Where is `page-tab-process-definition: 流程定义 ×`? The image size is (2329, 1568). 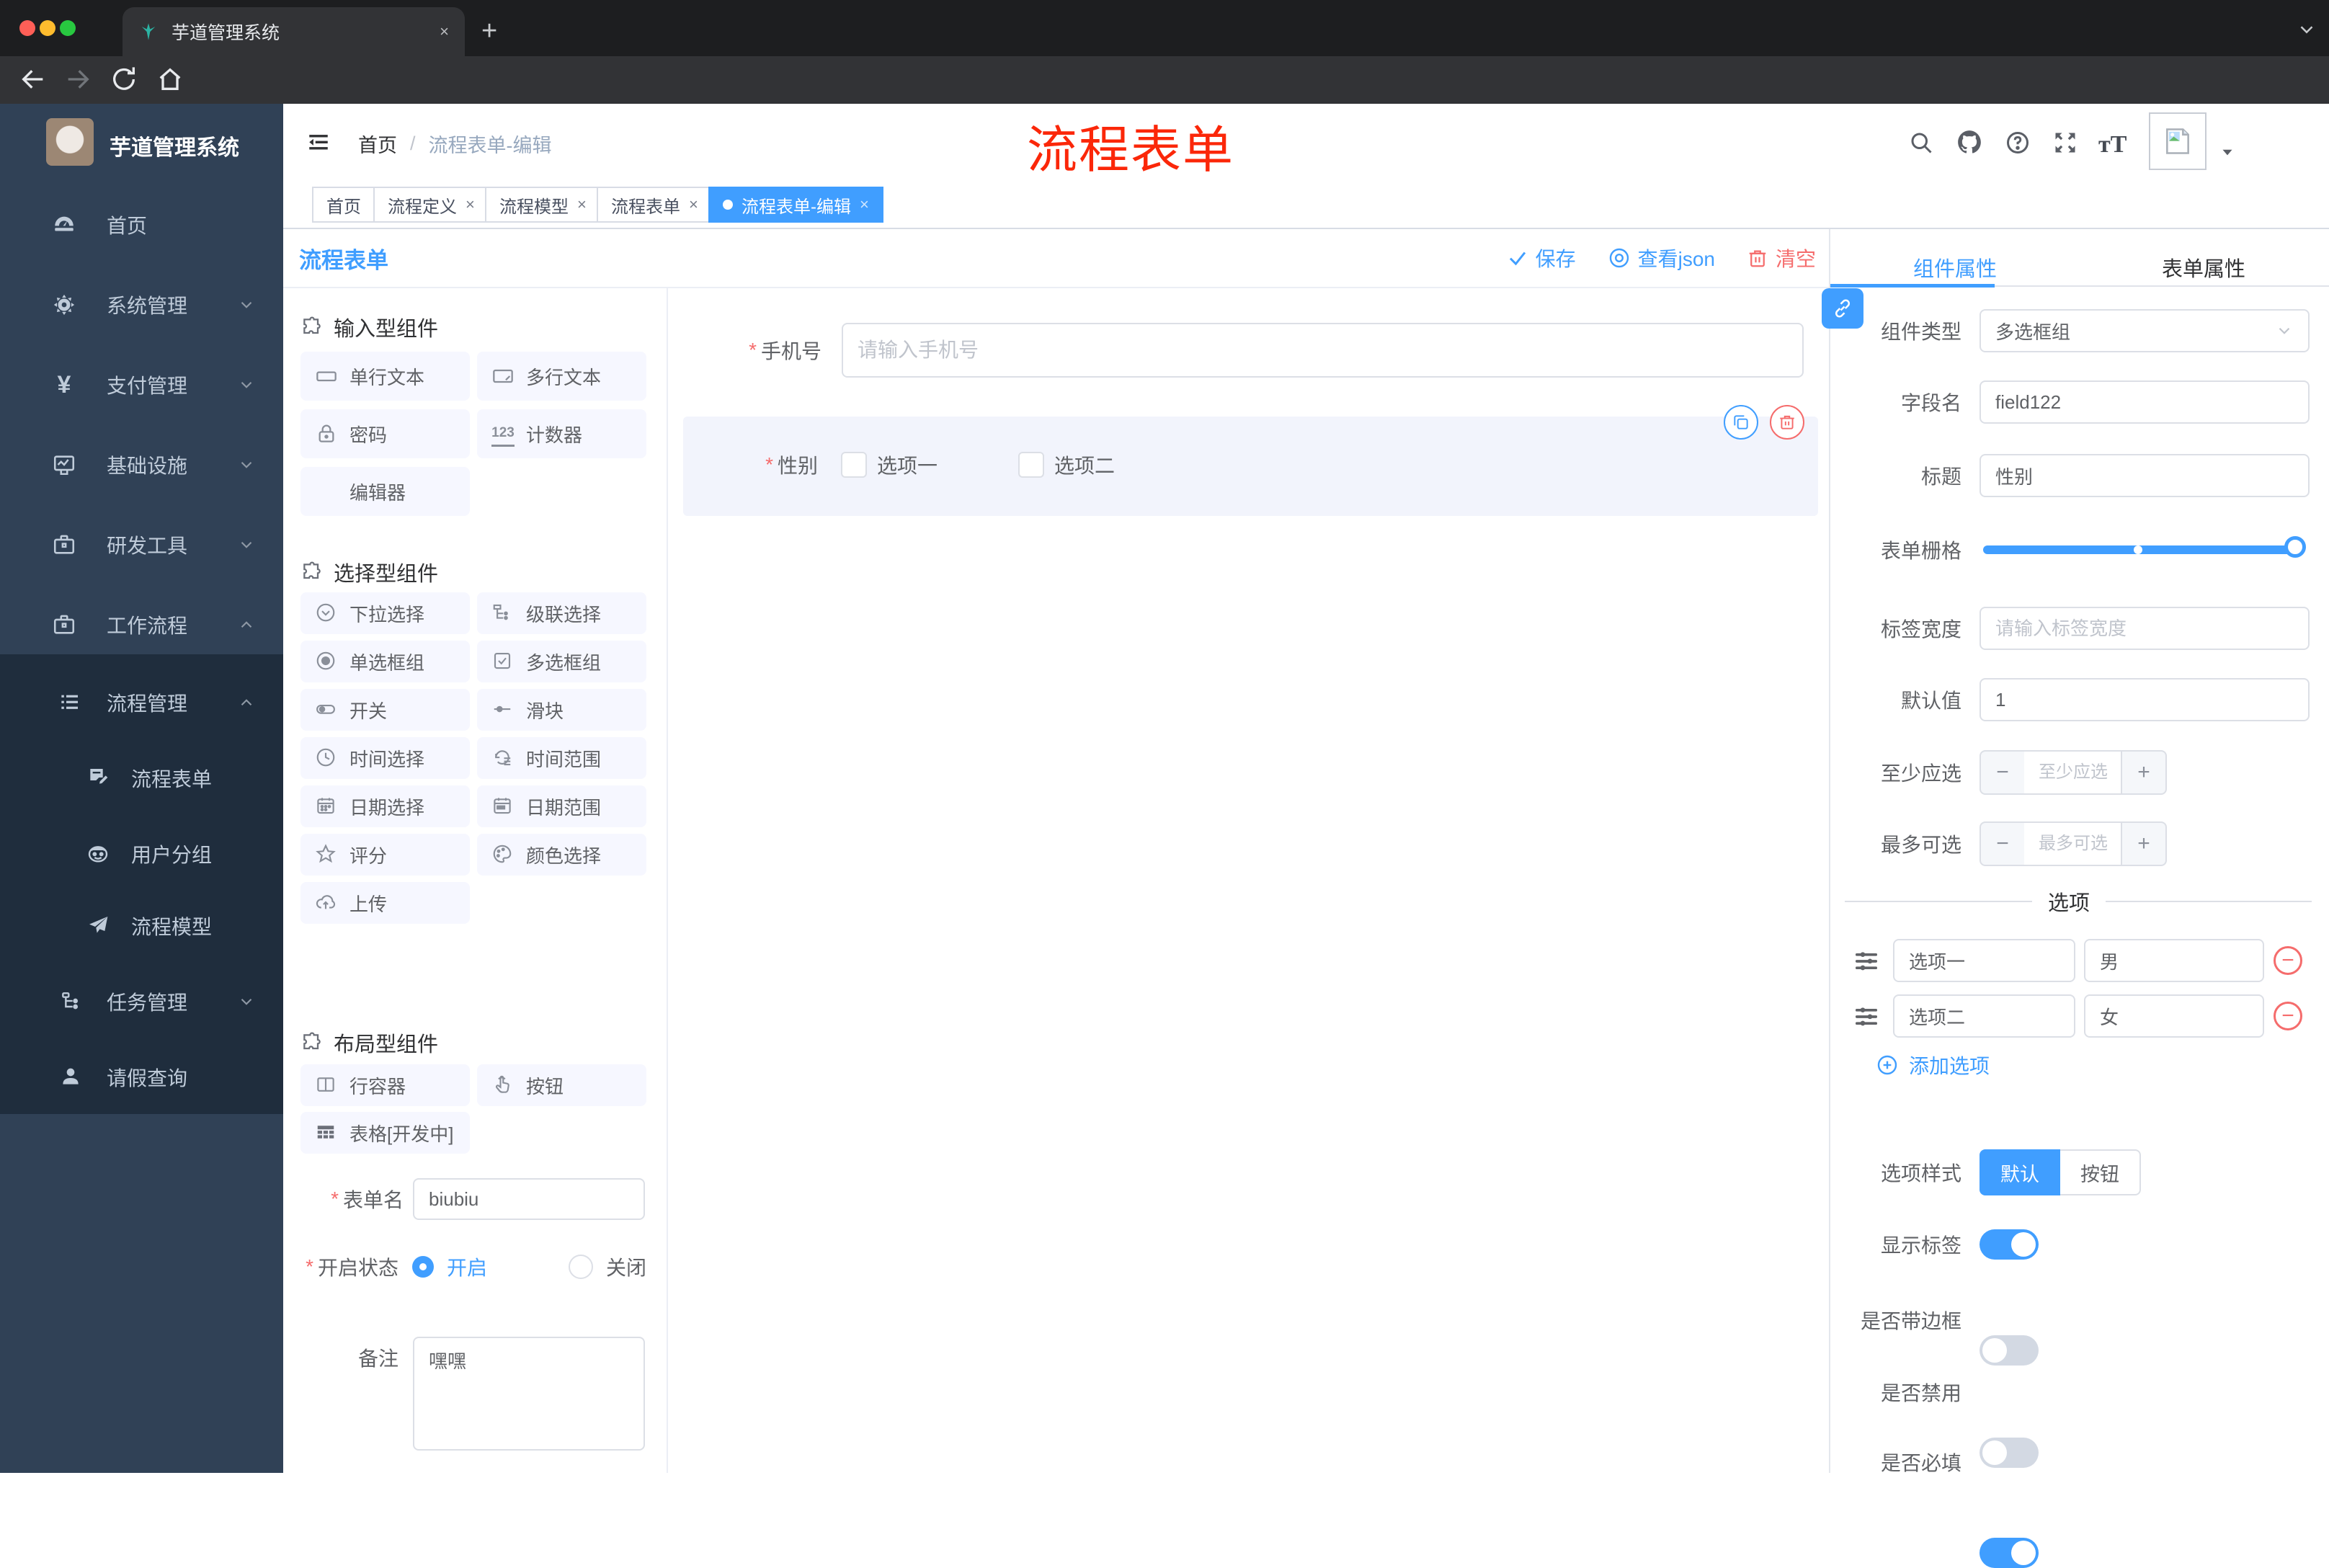
page-tab-process-definition: 流程定义 × is located at coordinates (431, 205).